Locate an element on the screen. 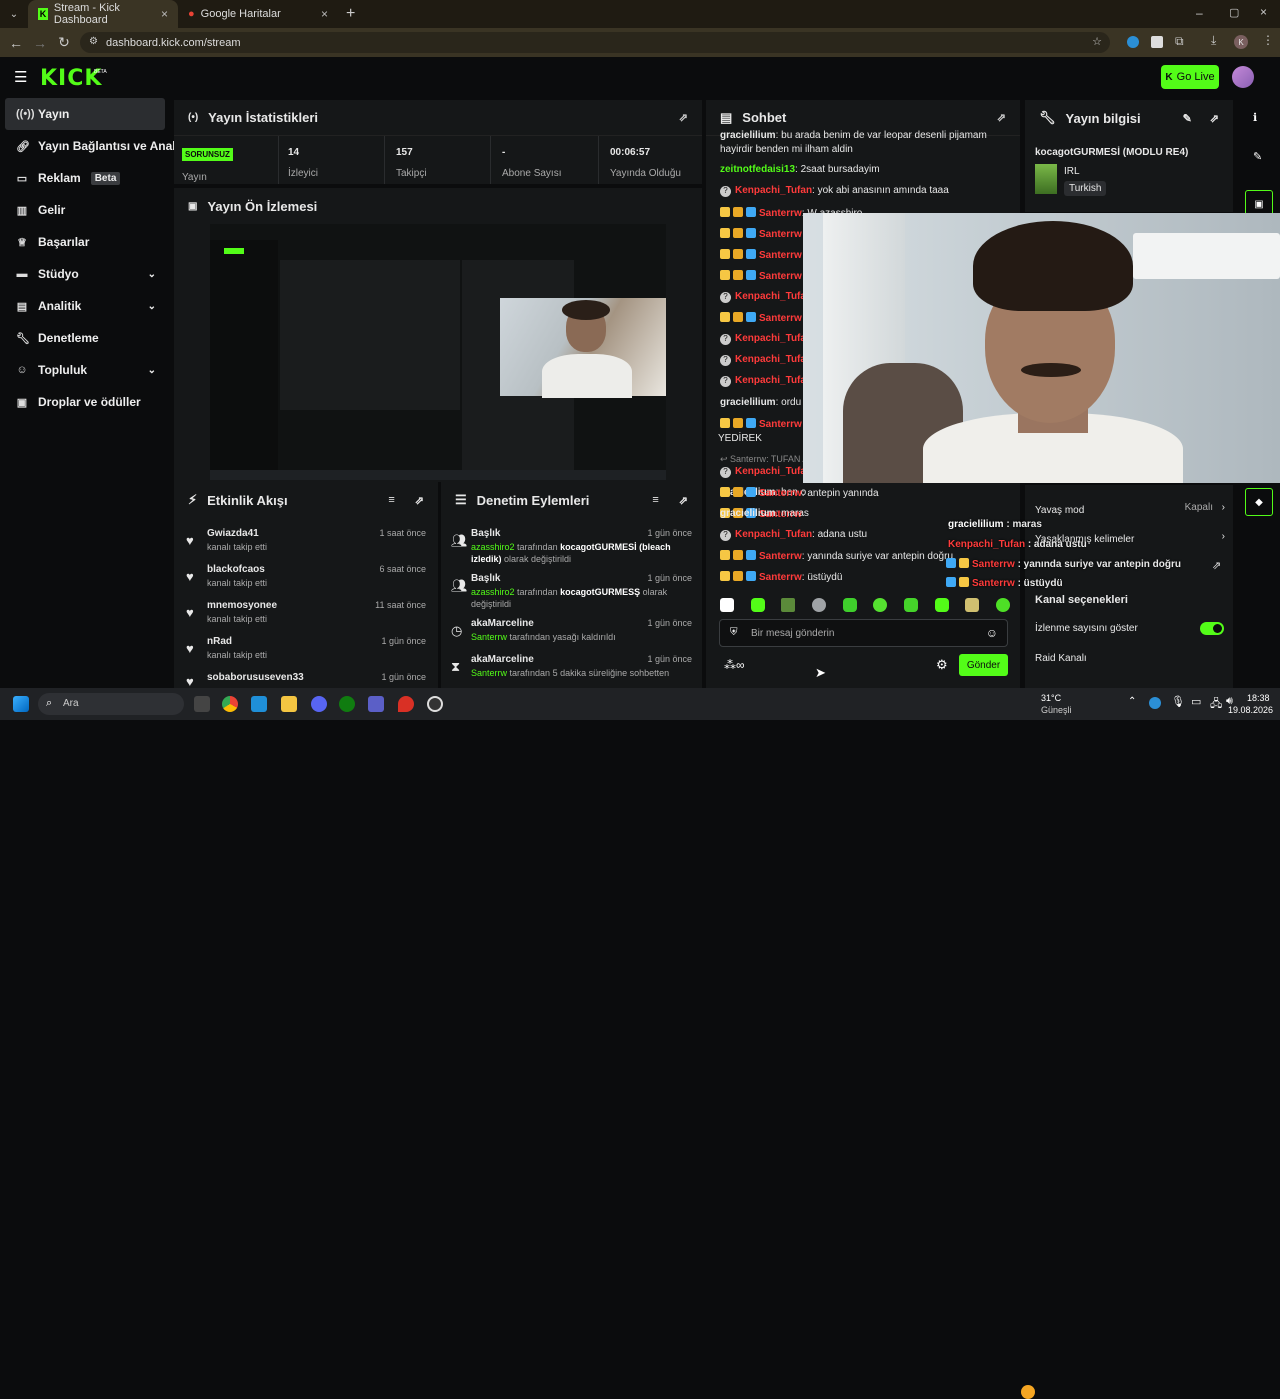 This screenshot has height=1399, width=1280. sidebar-item-analitik: ▤ Analitik ⌄ is located at coordinates (85, 306).